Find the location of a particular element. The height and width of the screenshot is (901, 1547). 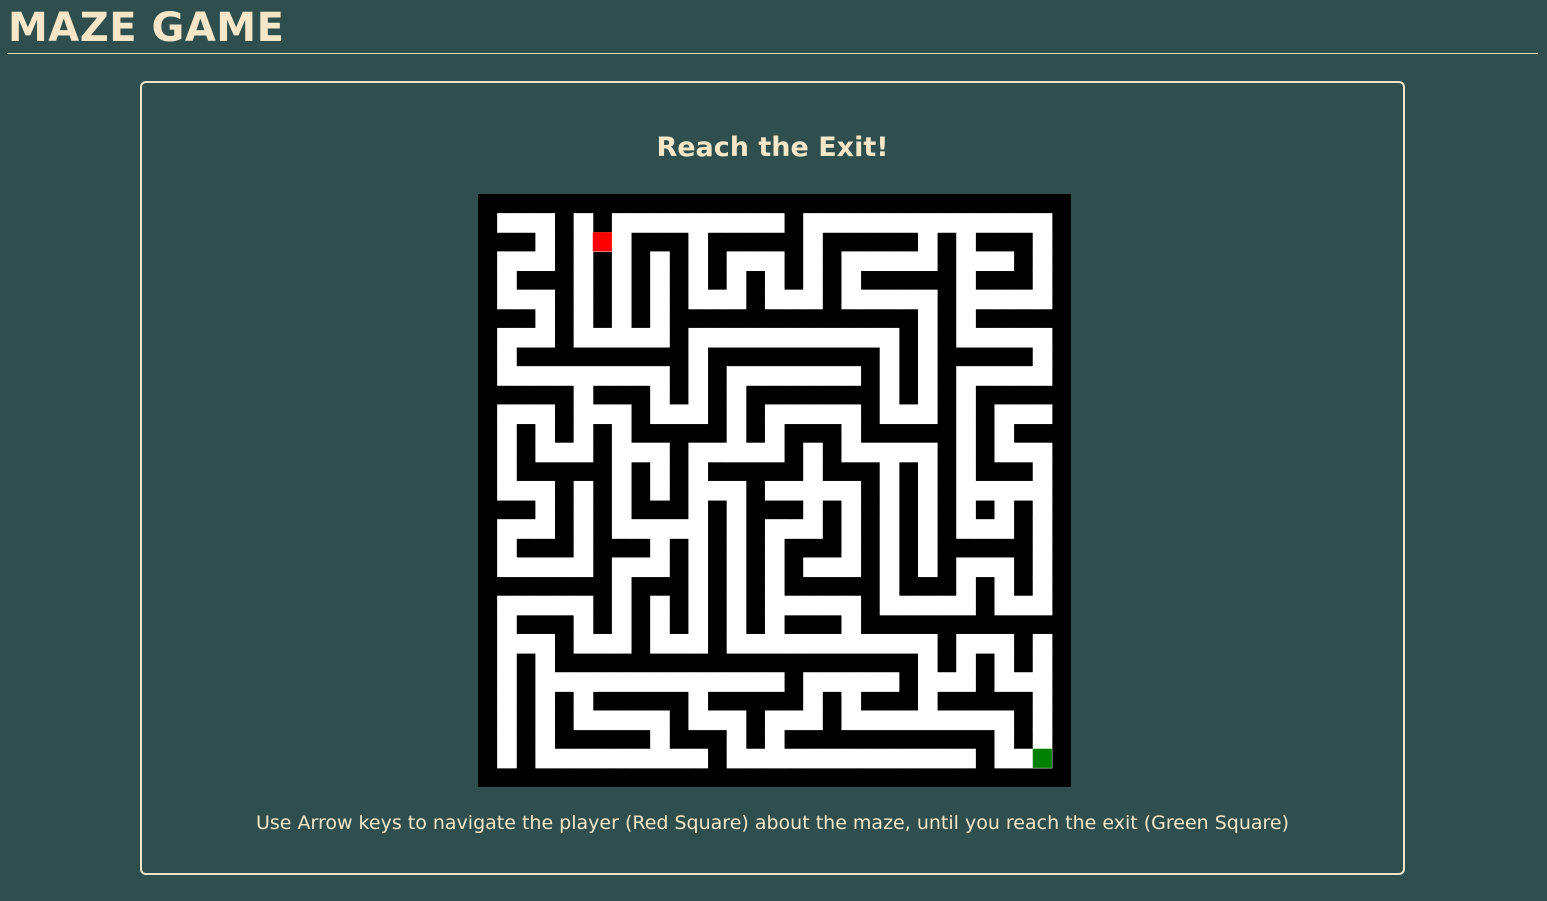

page-title: MAZE GAME is located at coordinates (146, 28).